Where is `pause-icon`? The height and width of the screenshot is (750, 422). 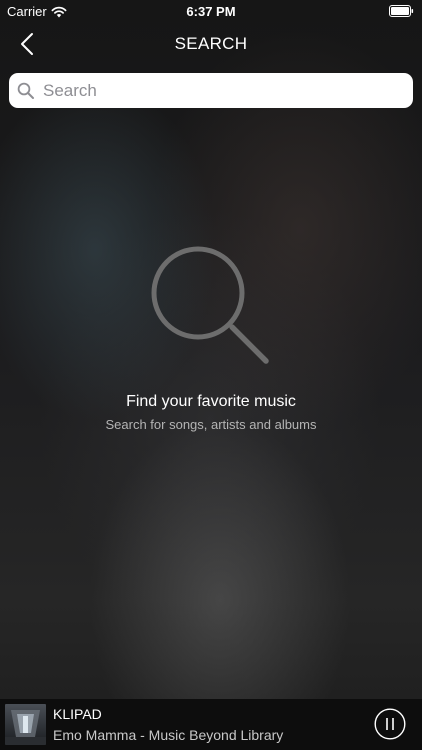
pause-icon is located at coordinates (390, 724).